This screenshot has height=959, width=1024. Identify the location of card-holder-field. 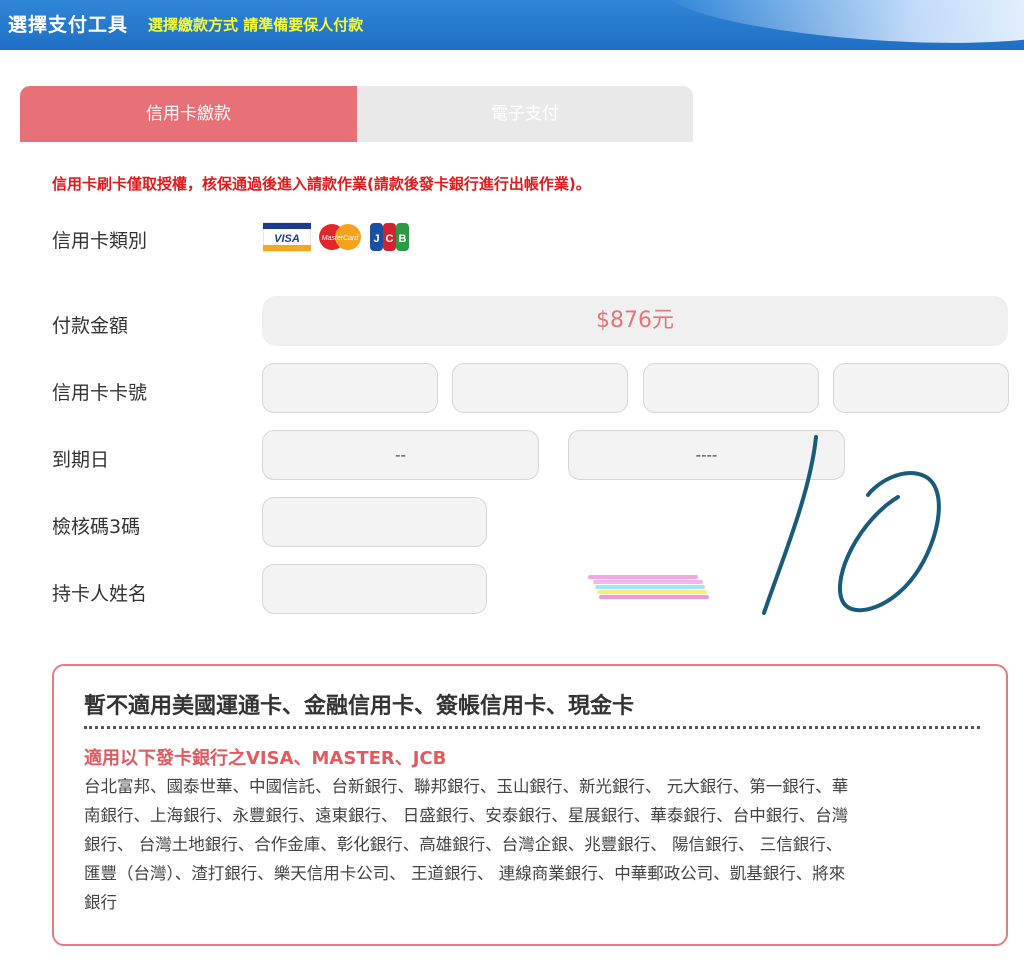
(485, 589).